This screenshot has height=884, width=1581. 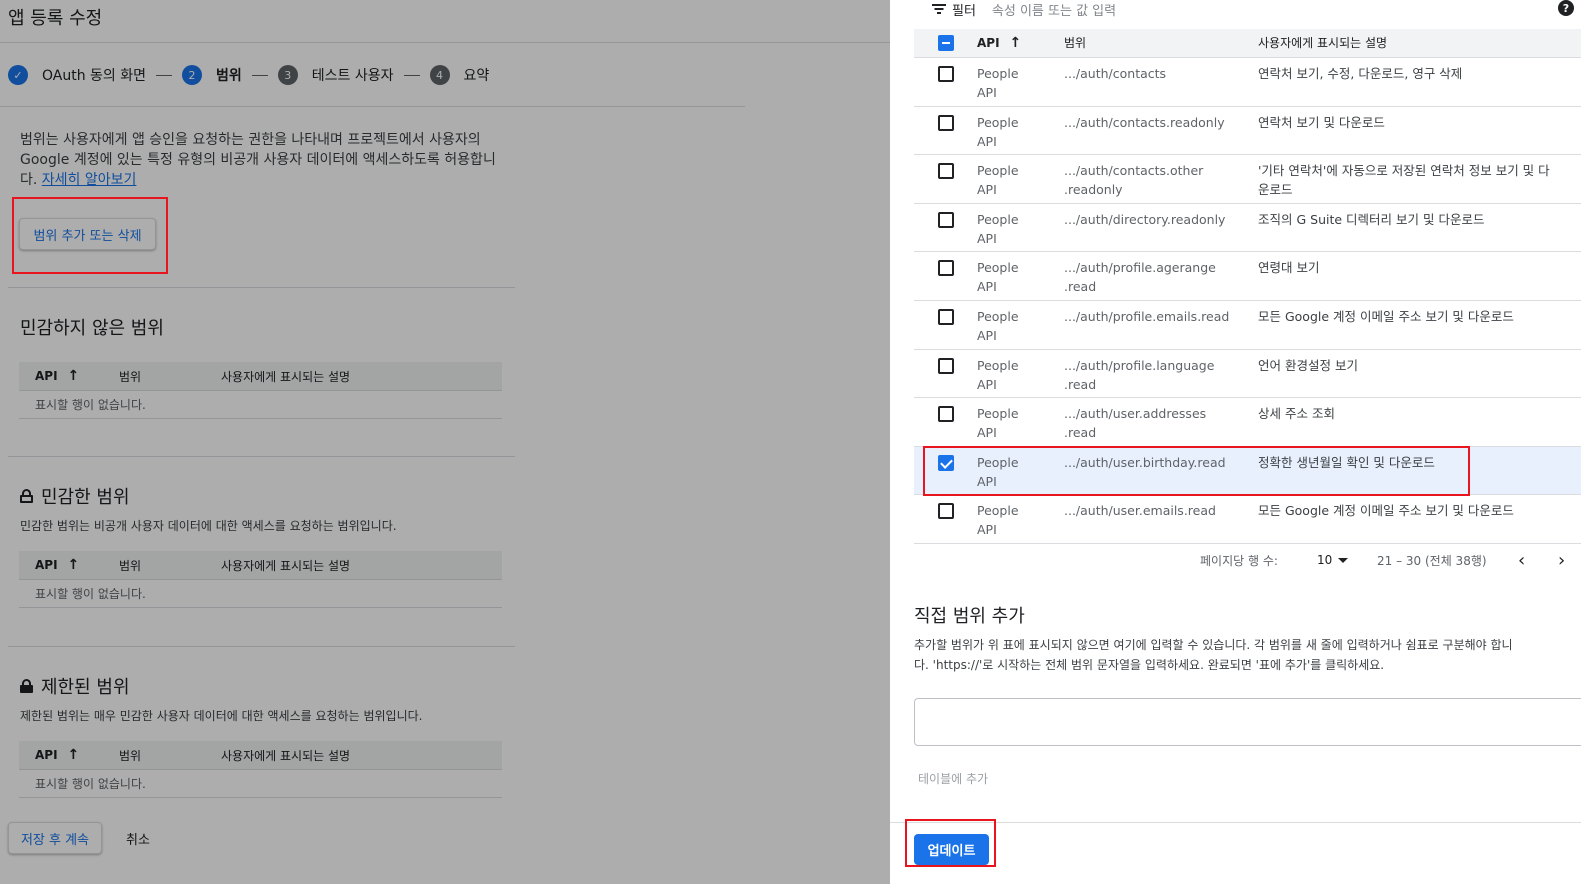 I want to click on step-number: 2, so click(x=192, y=75).